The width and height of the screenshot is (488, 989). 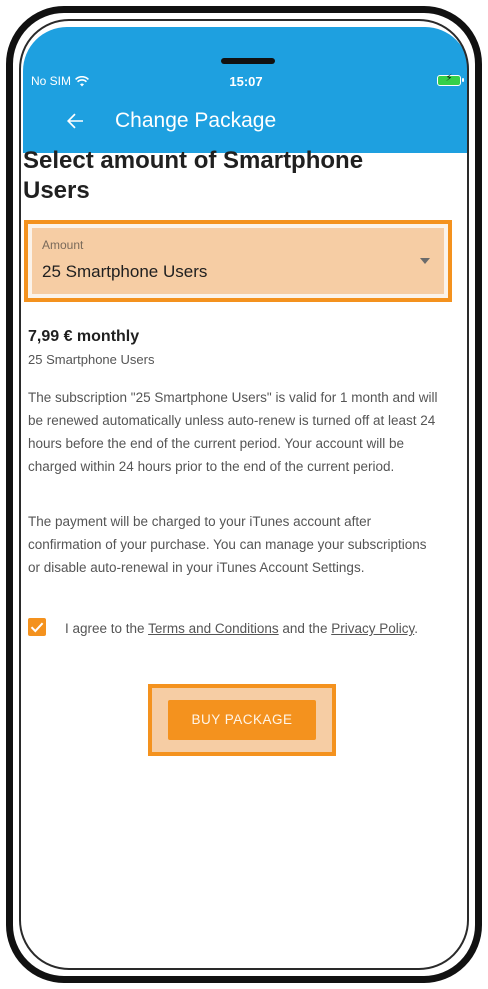 I want to click on page-title: Change Package, so click(x=196, y=120).